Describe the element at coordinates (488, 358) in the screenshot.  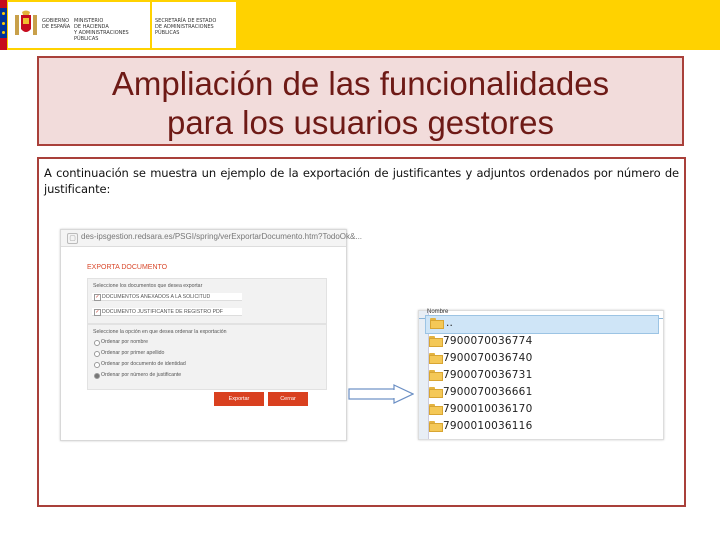
I see `folder-name-2: 7900070036740` at that location.